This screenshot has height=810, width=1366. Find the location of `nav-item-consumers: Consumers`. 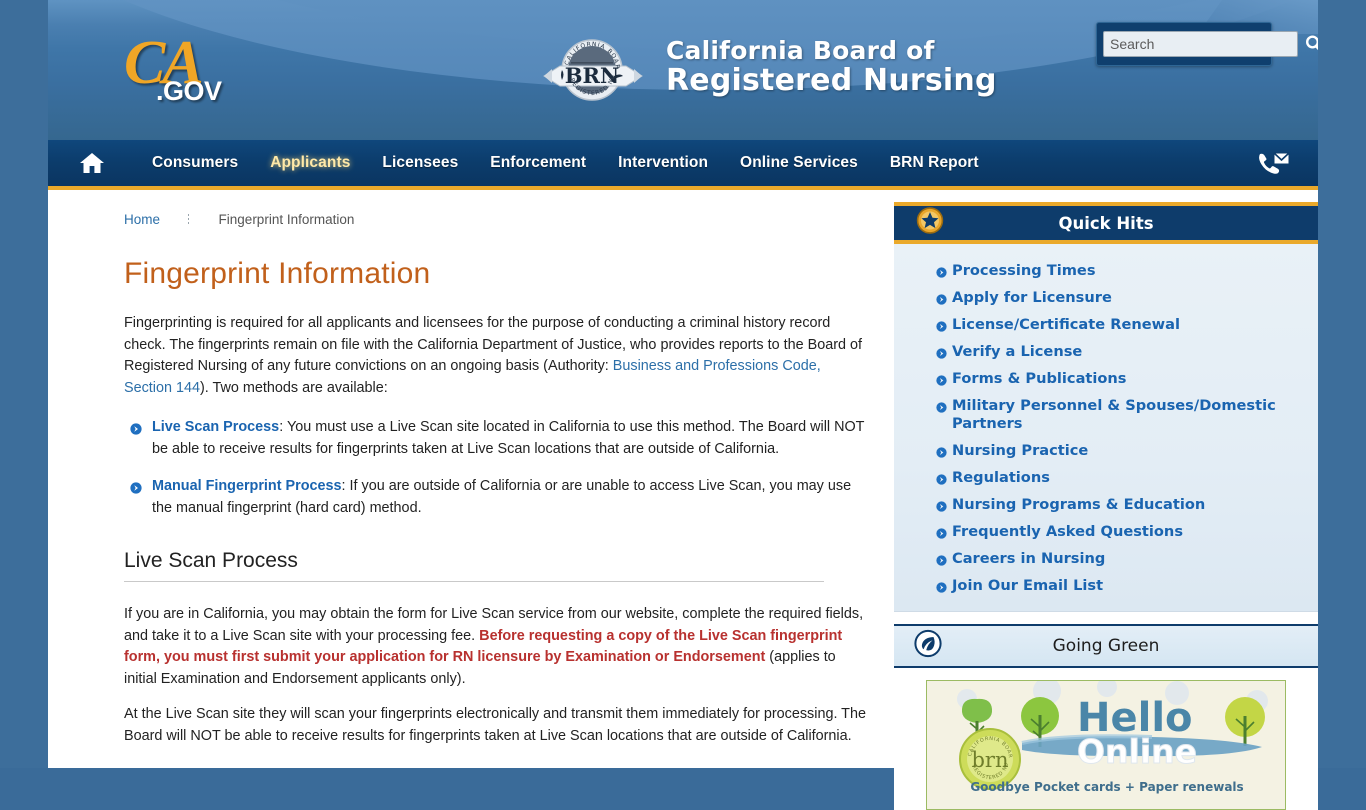

nav-item-consumers: Consumers is located at coordinates (195, 163).